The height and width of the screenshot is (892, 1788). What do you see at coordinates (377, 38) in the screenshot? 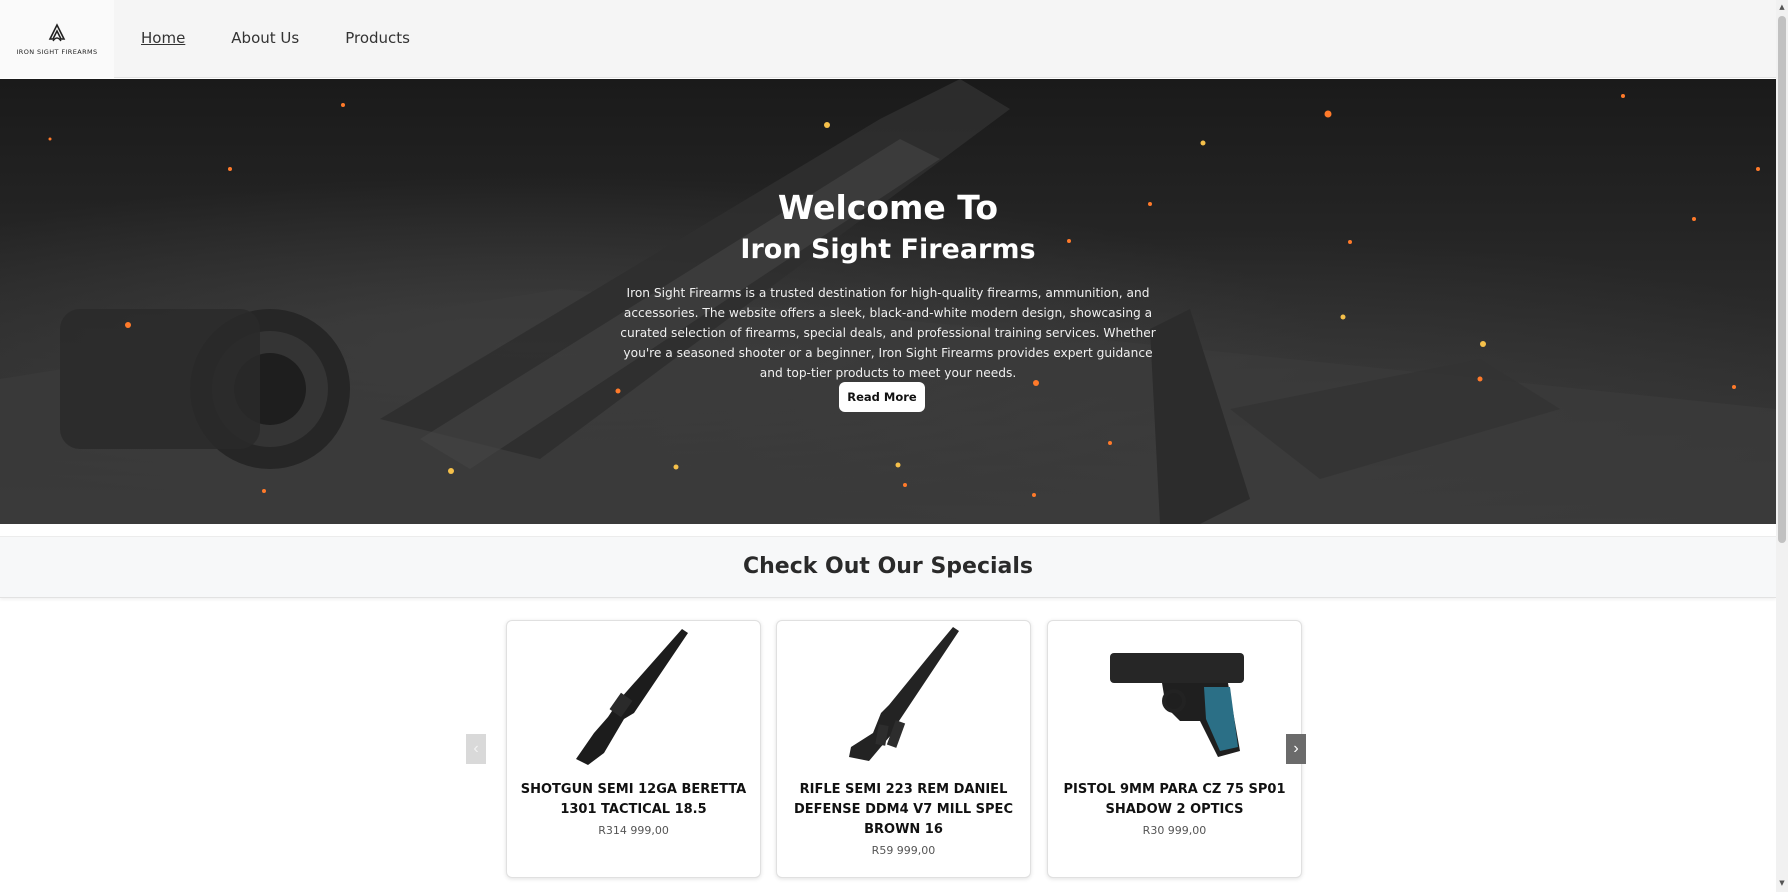
I see `nav-products-link: Products` at bounding box center [377, 38].